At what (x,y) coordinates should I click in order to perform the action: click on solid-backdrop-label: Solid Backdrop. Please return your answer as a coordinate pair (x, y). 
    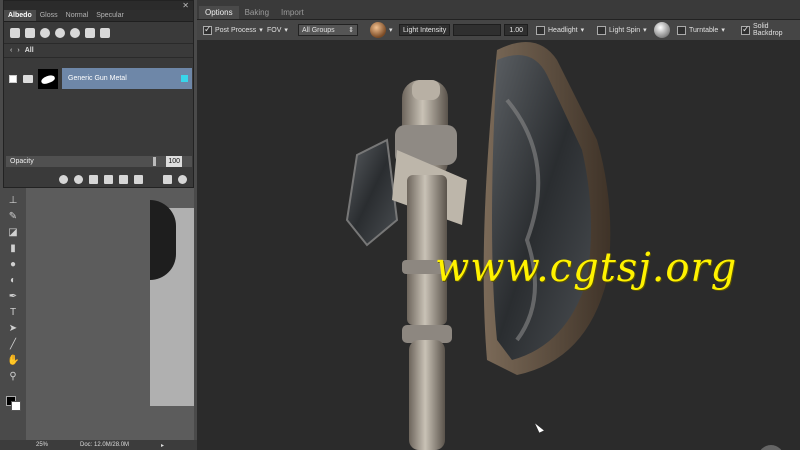
    Looking at the image, I should click on (767, 30).